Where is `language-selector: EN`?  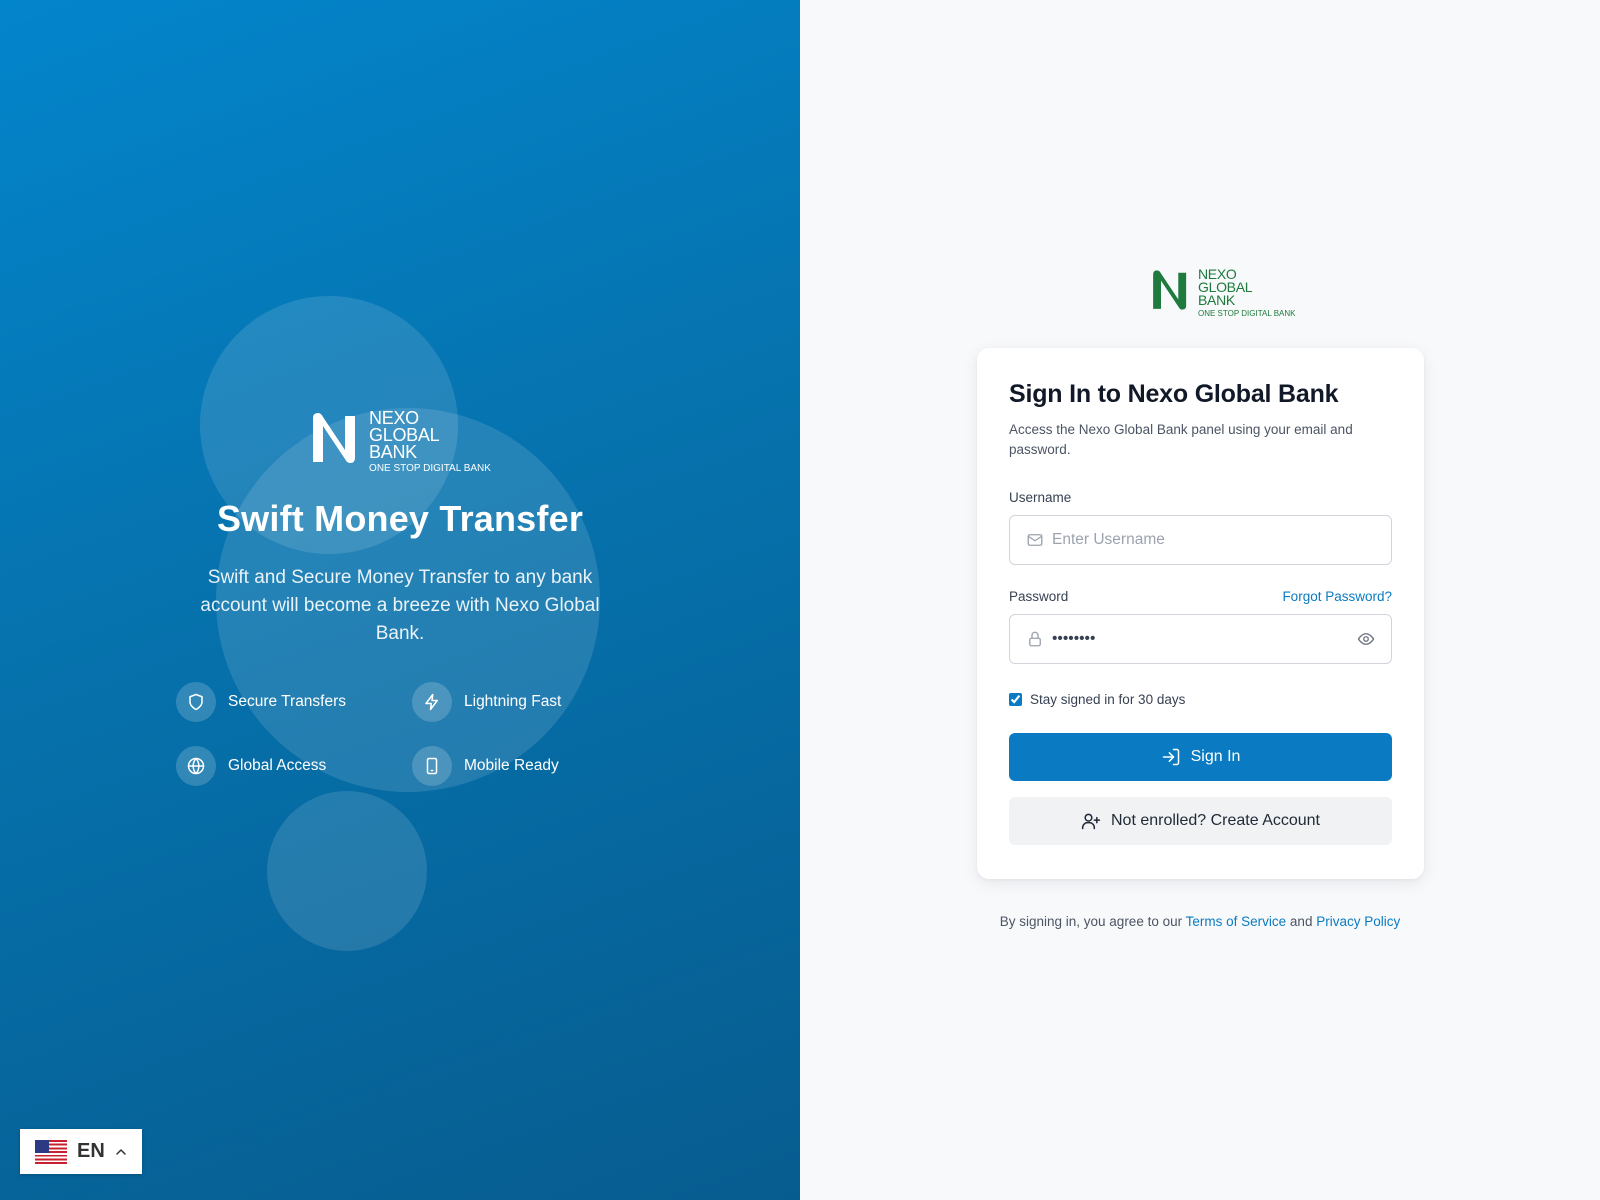 language-selector: EN is located at coordinates (81, 1151).